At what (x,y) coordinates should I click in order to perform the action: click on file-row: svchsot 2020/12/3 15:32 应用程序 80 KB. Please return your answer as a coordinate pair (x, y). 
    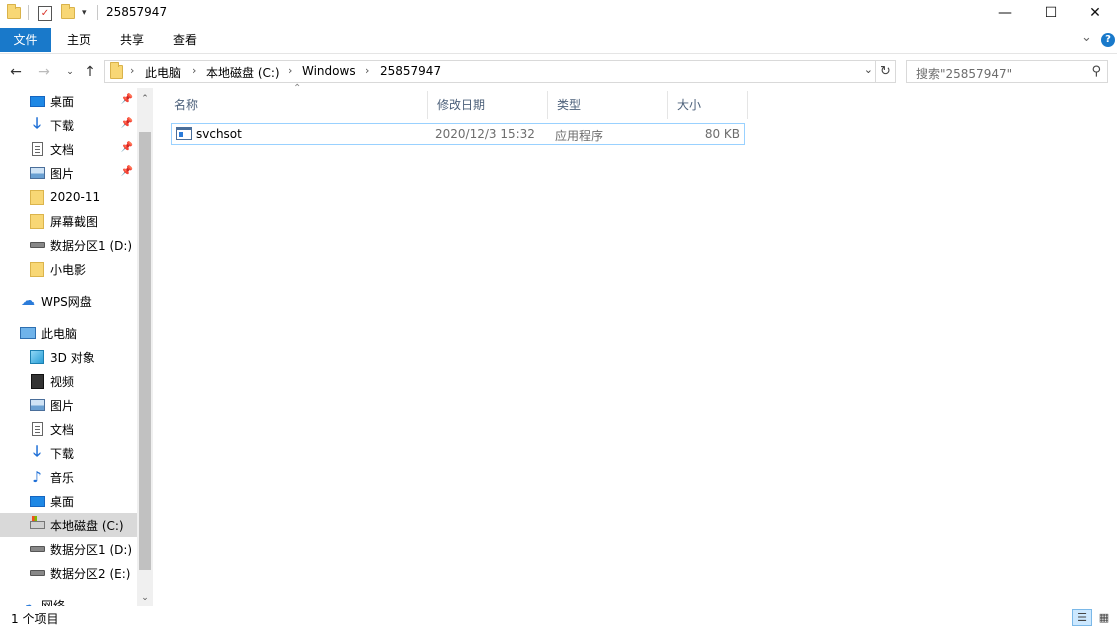
    Looking at the image, I should click on (458, 134).